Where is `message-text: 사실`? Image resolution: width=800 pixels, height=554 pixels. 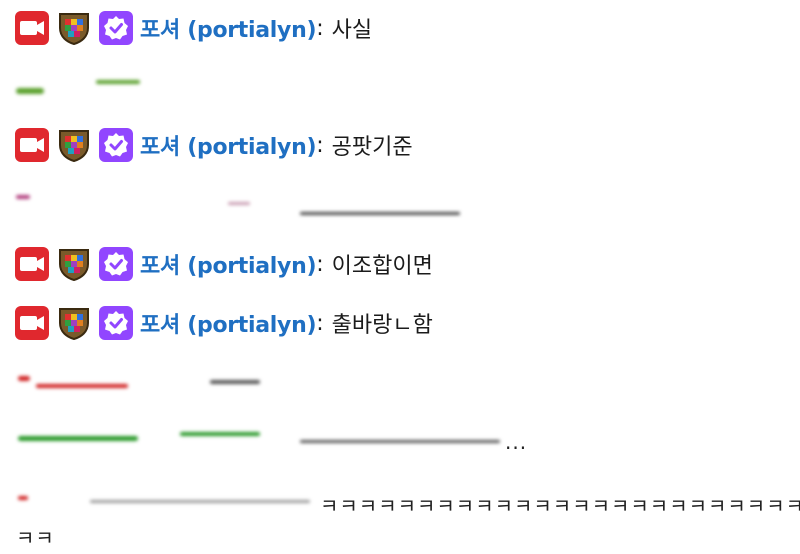 message-text: 사실 is located at coordinates (352, 30).